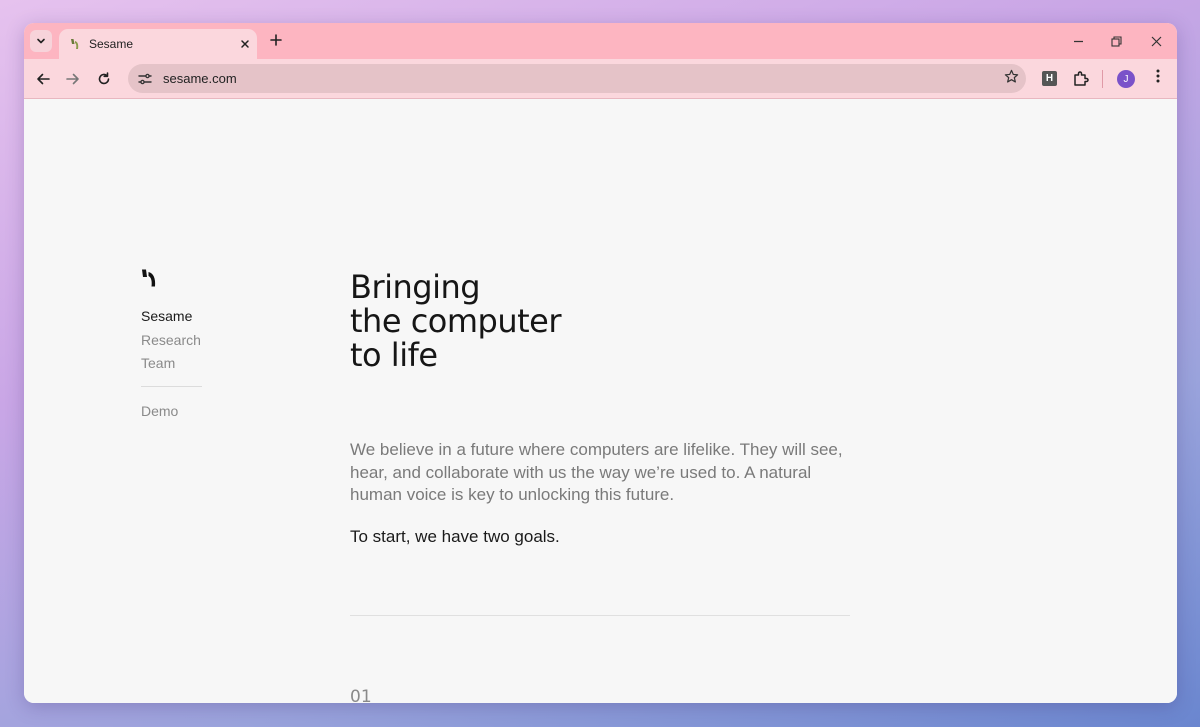 The height and width of the screenshot is (727, 1200). I want to click on sesame-favicon-icon, so click(75, 44).